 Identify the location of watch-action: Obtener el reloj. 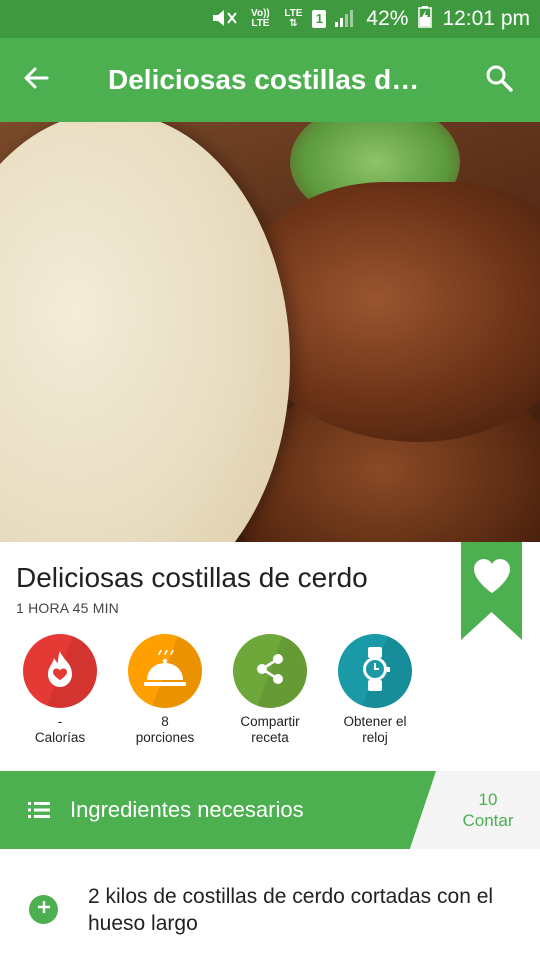
(375, 690).